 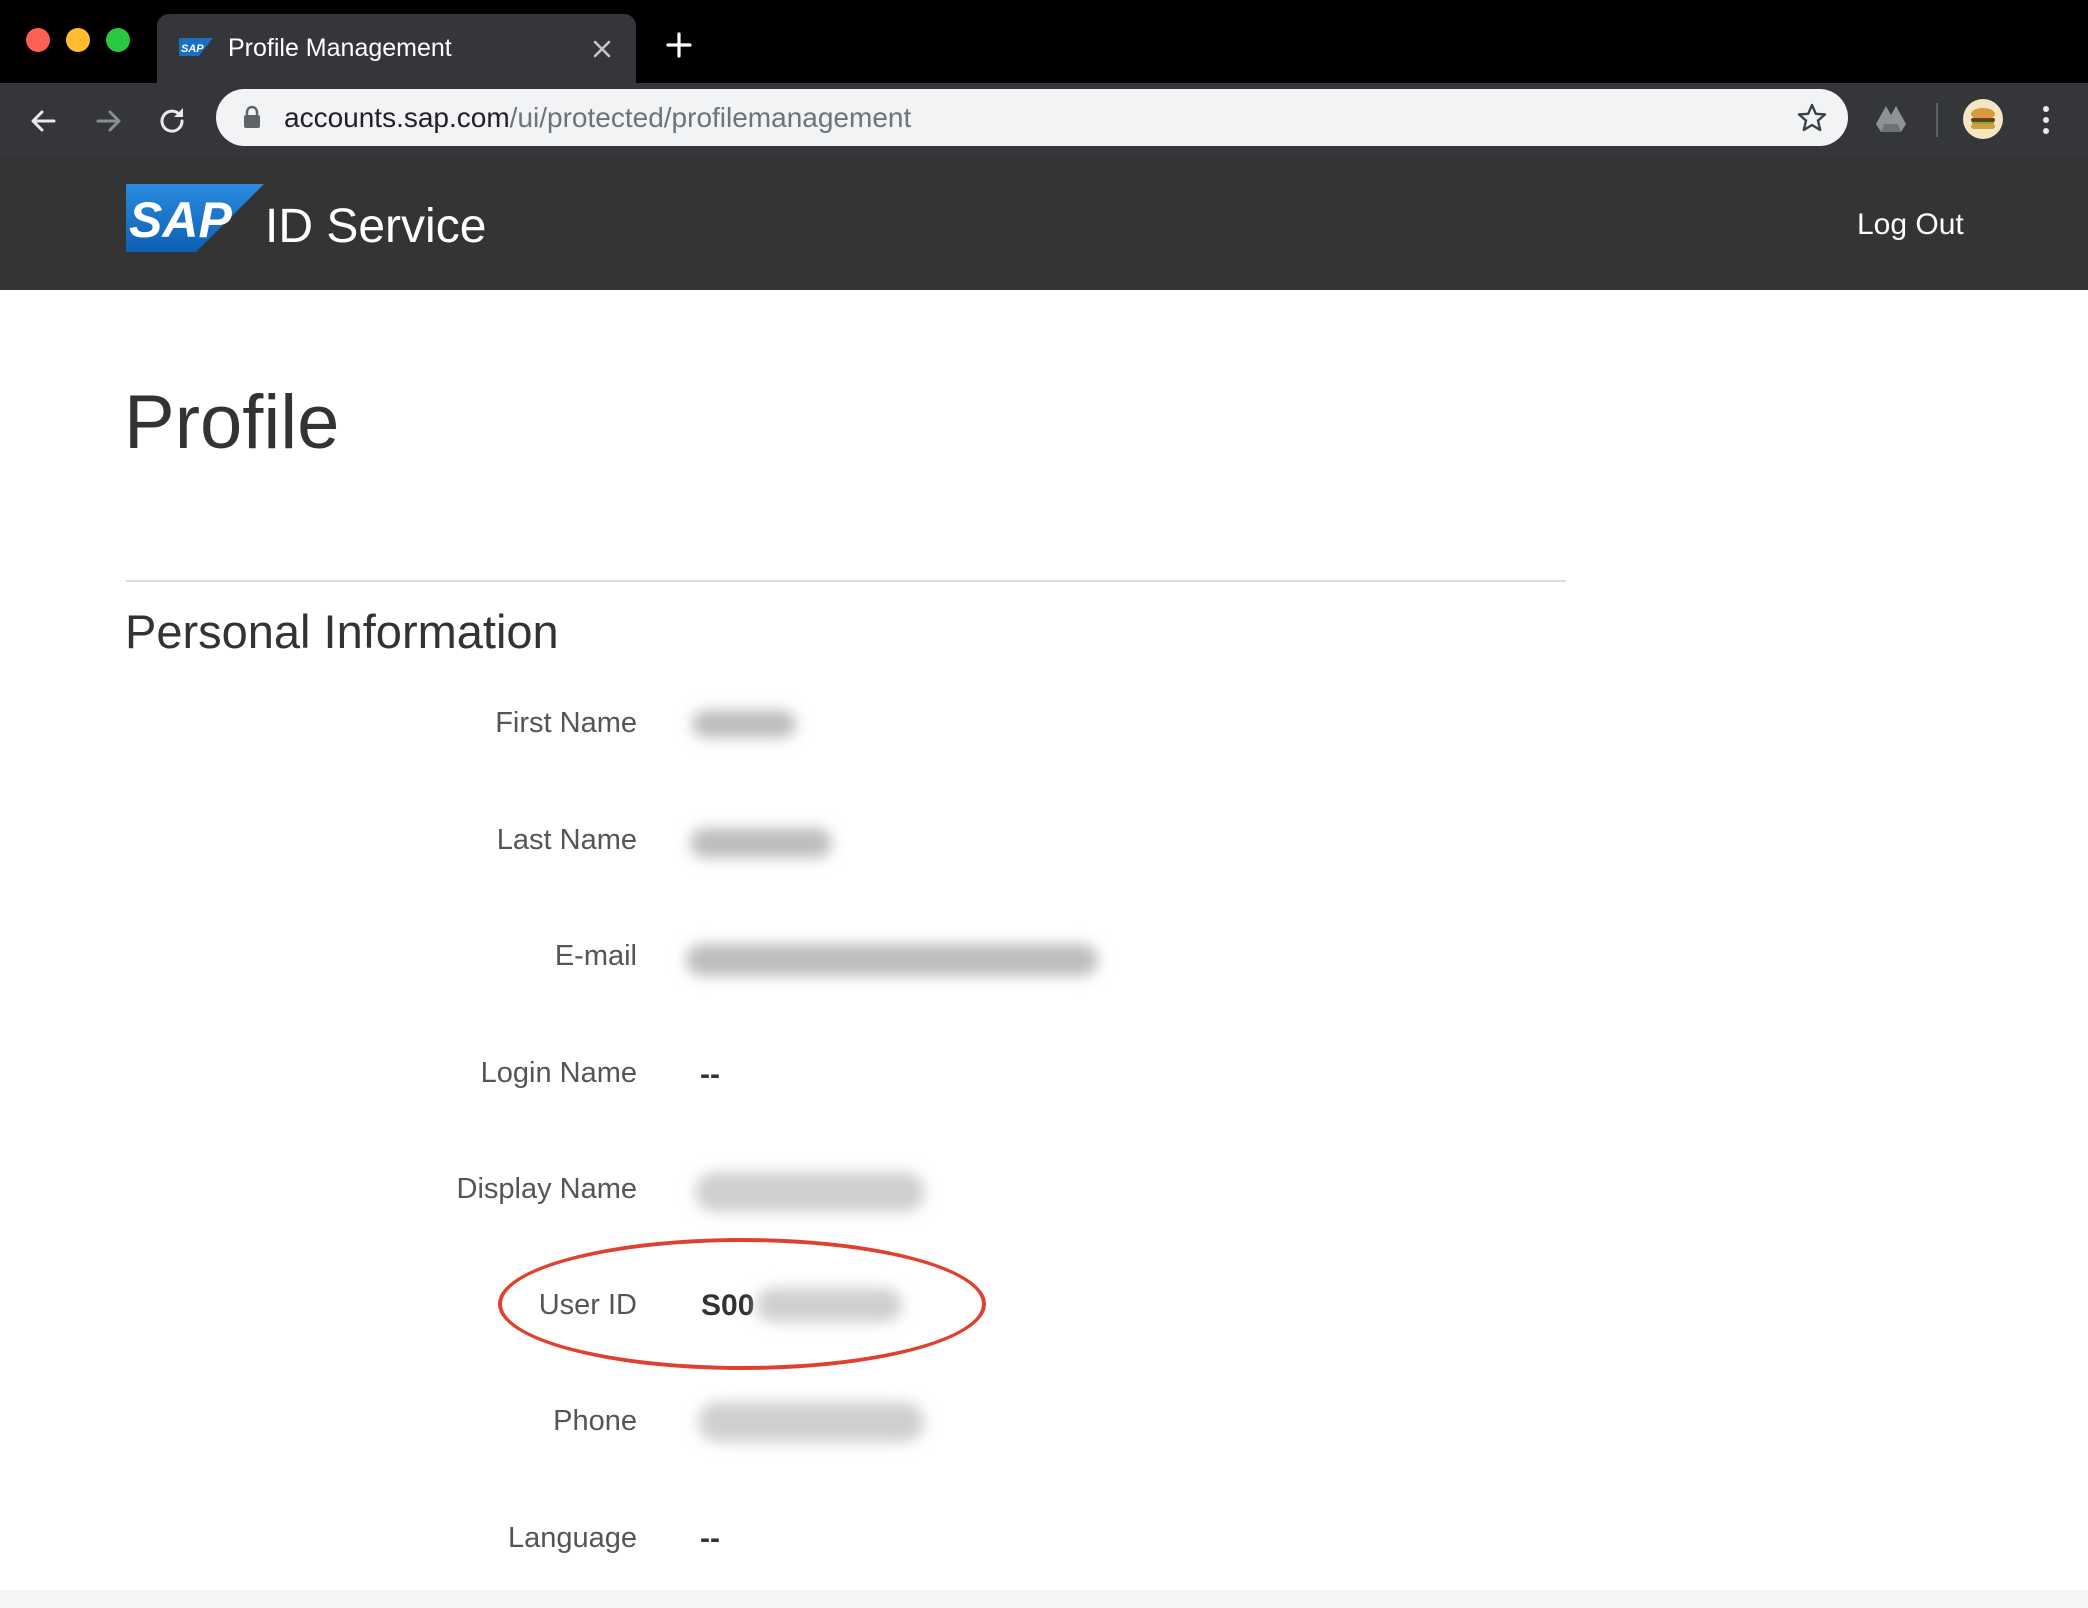 I want to click on user-id-highlight-ring, so click(x=742, y=1304).